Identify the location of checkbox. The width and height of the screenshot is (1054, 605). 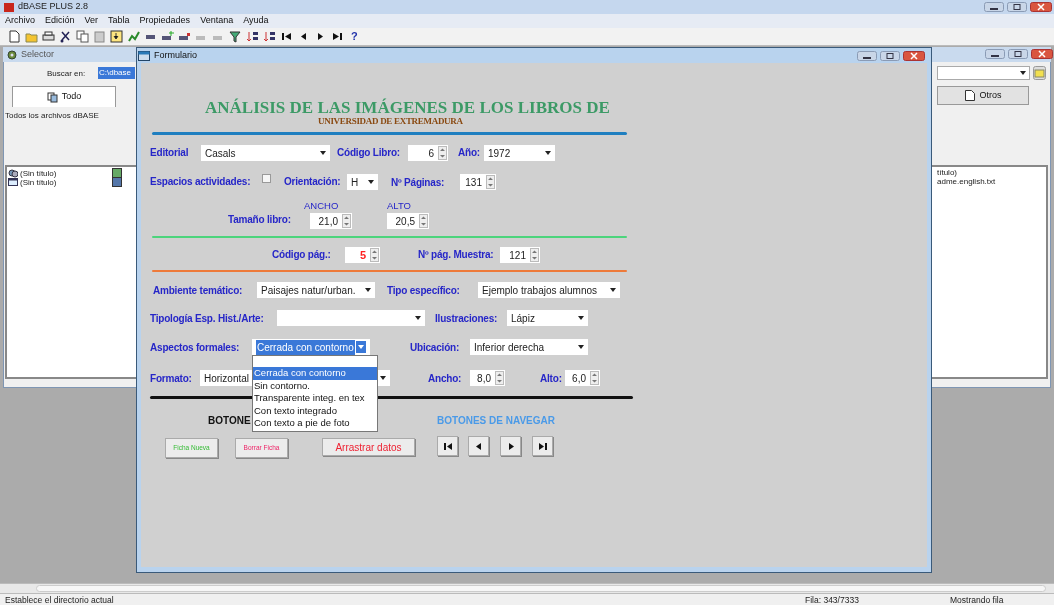
(266, 178).